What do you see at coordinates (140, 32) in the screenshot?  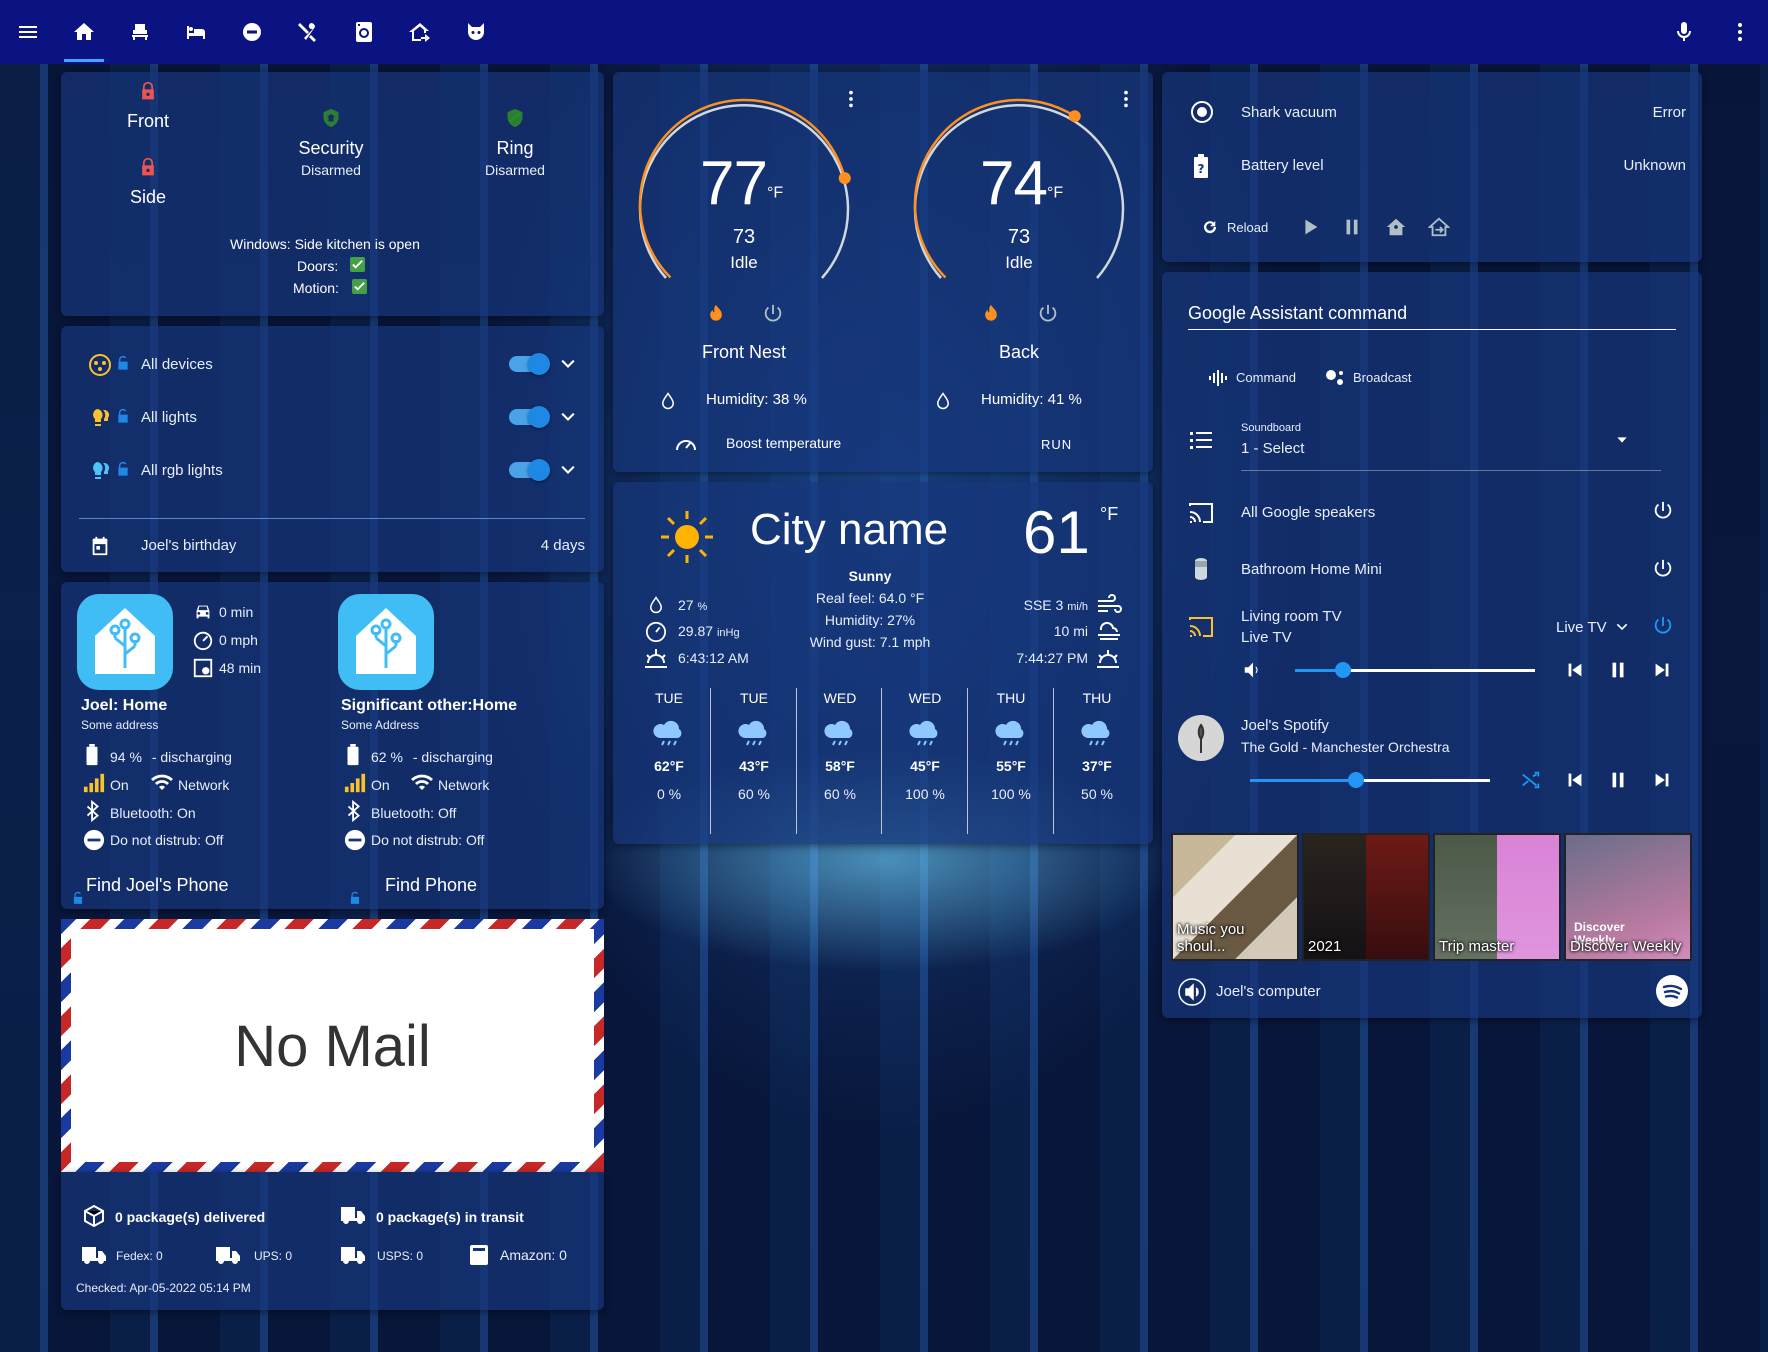 I see `sofa-icon` at bounding box center [140, 32].